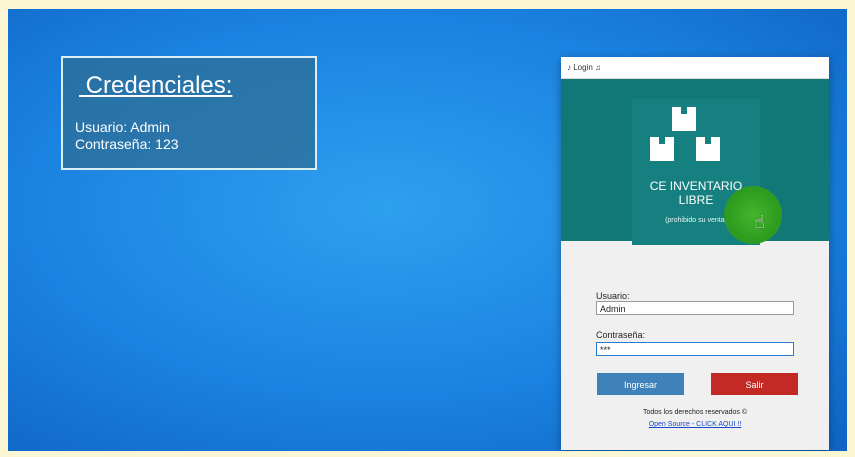 The height and width of the screenshot is (457, 855). I want to click on cursor-highlight, so click(753, 215).